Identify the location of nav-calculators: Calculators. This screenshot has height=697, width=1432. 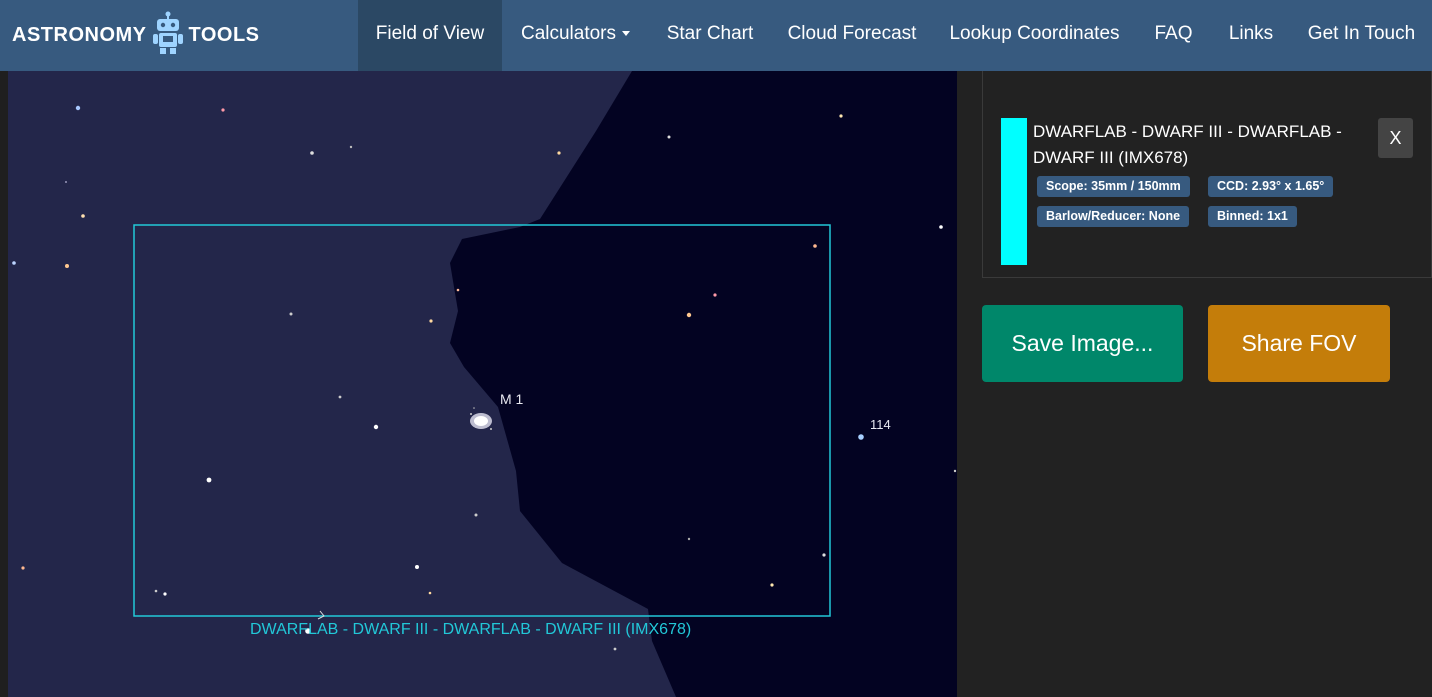
(575, 35).